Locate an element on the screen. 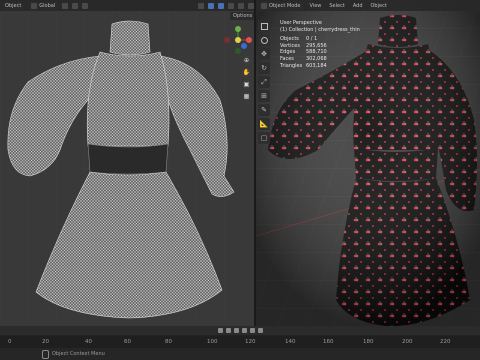  cursor-icon is located at coordinates (264, 40).